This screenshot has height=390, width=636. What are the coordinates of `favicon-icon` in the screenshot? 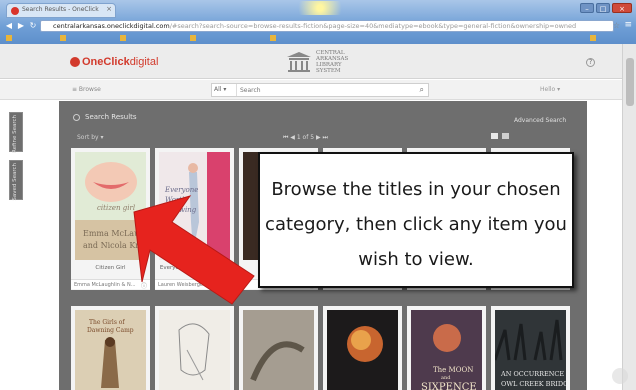 It's located at (15, 11).